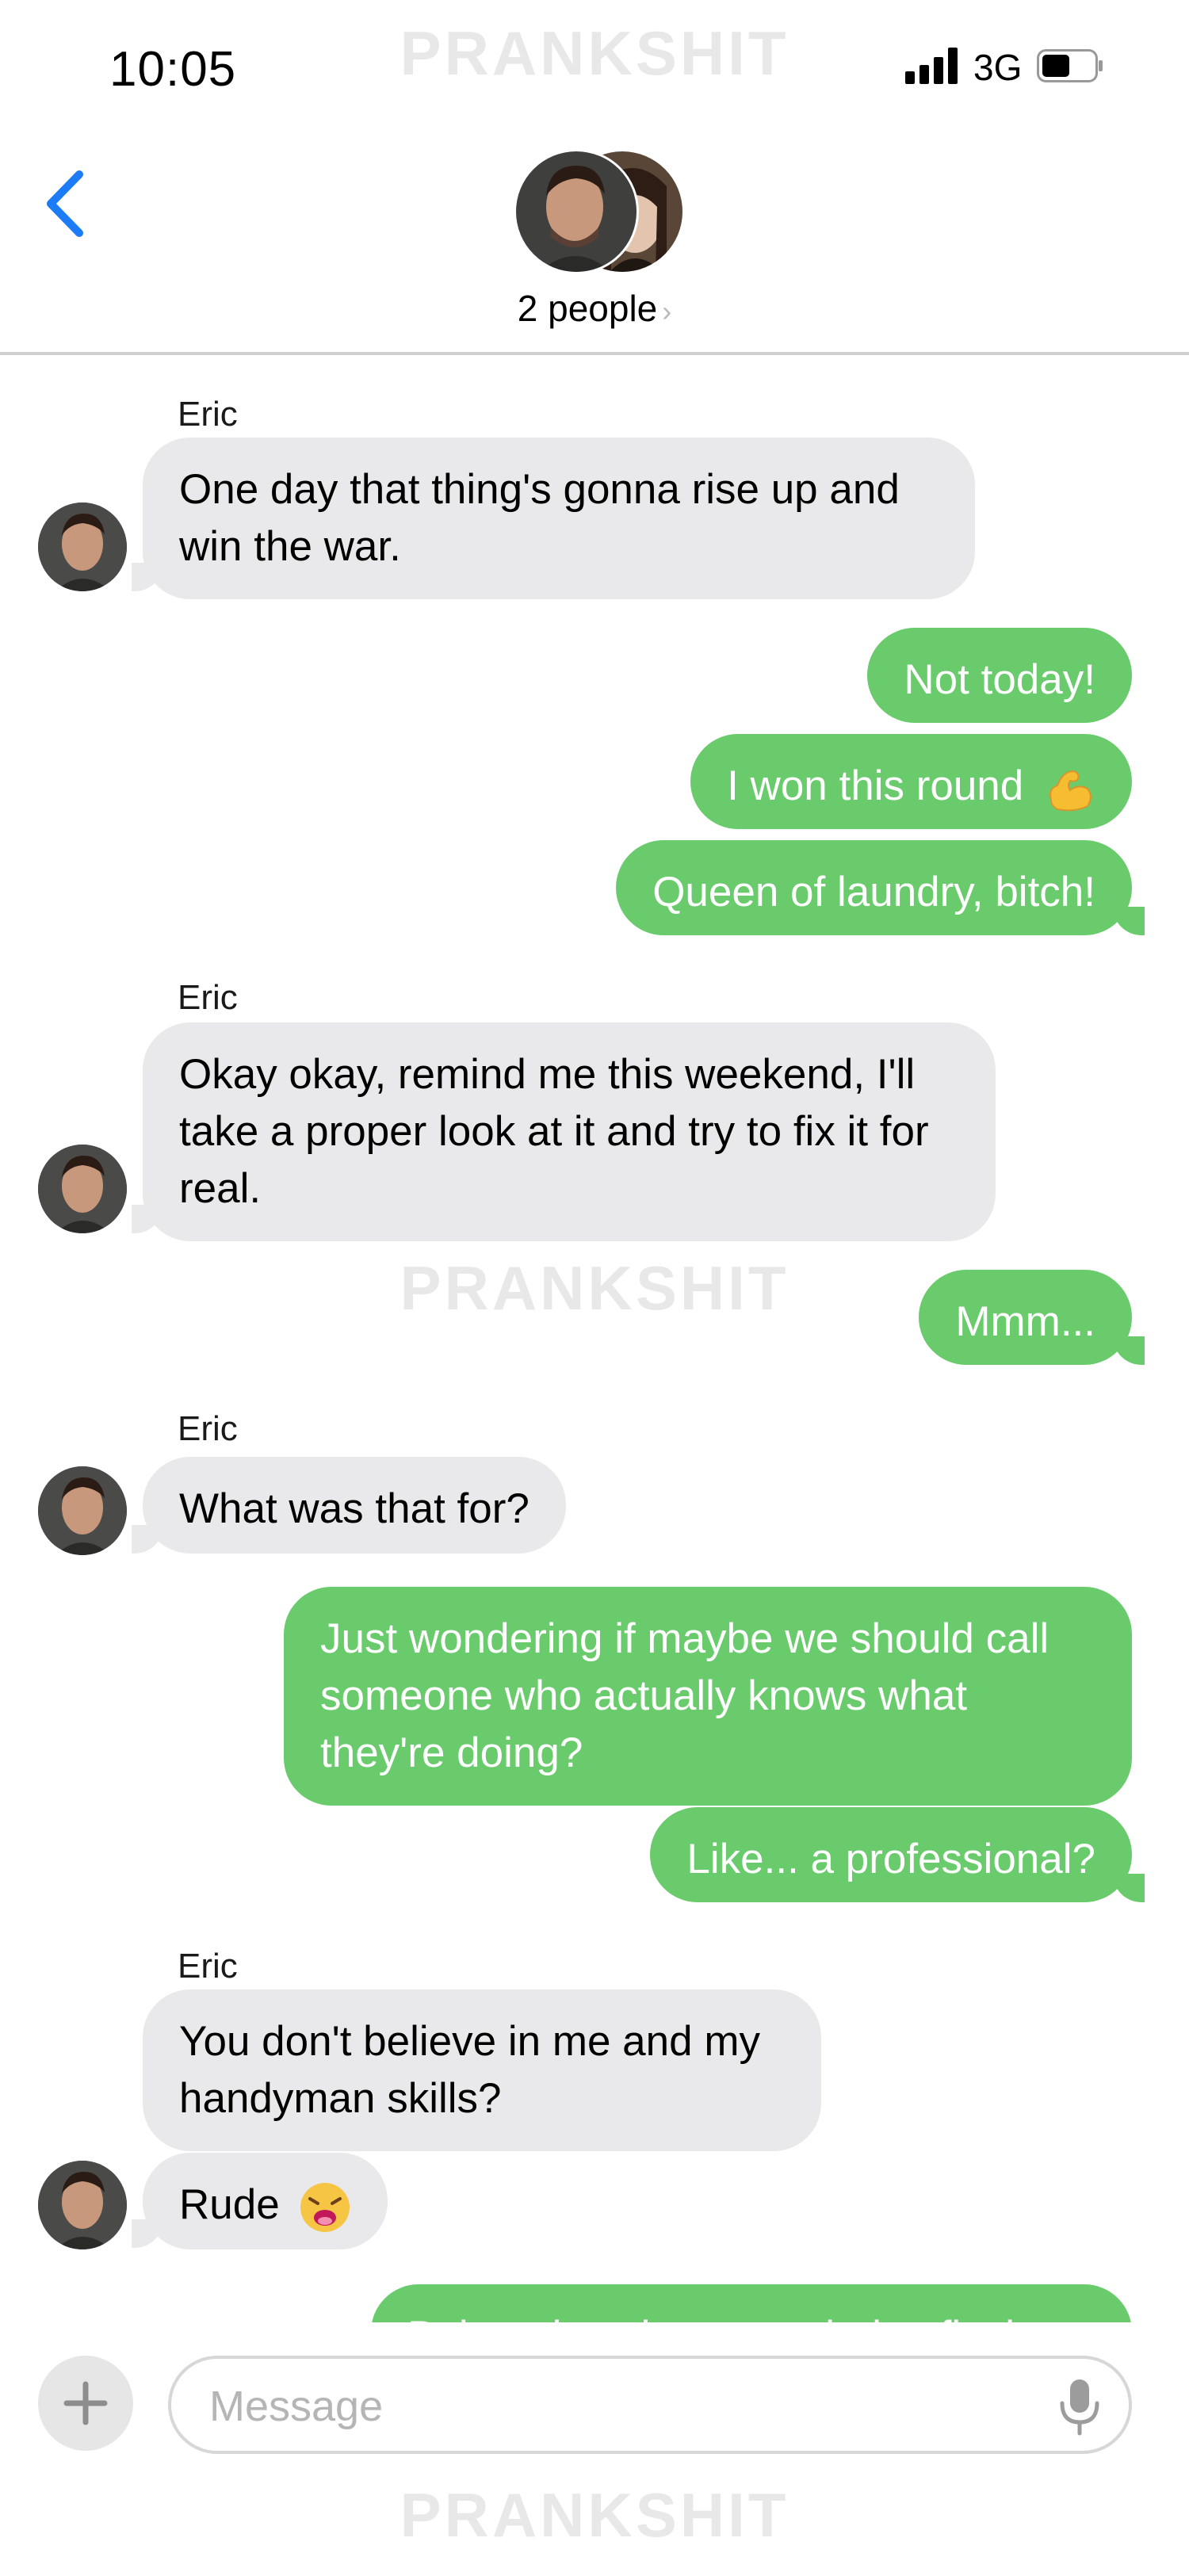 This screenshot has width=1189, height=2576. Describe the element at coordinates (667, 311) in the screenshot. I see `chevron-right-icon: ›` at that location.